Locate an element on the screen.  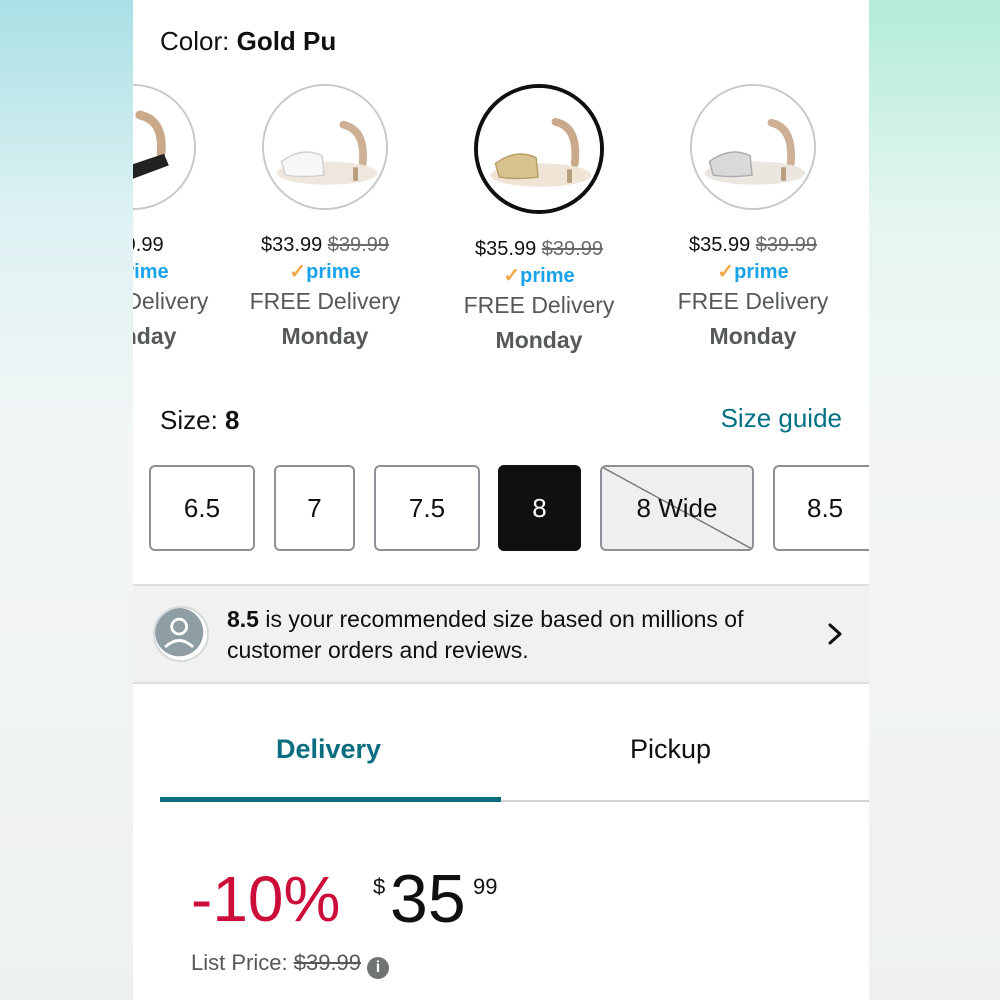
price-whole: 35 is located at coordinates (428, 899).